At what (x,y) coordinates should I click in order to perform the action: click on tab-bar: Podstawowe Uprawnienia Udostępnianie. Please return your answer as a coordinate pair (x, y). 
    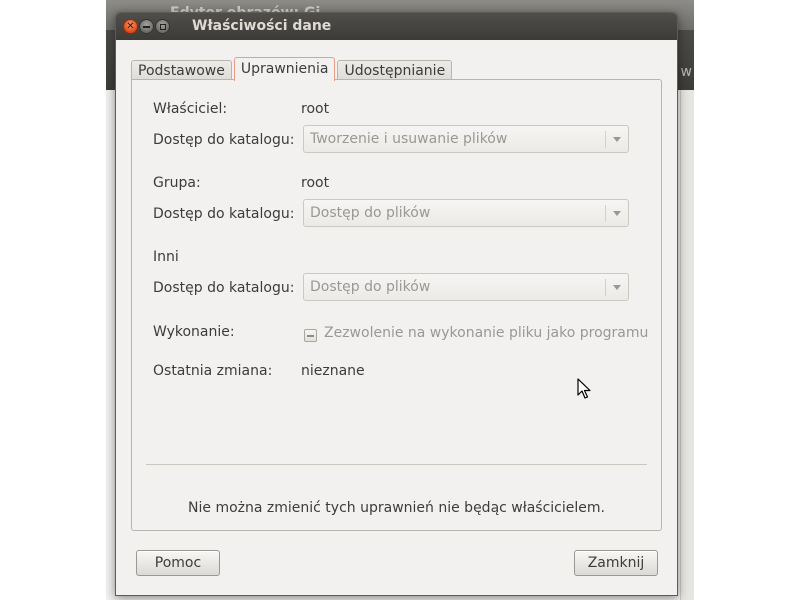
    Looking at the image, I should click on (292, 69).